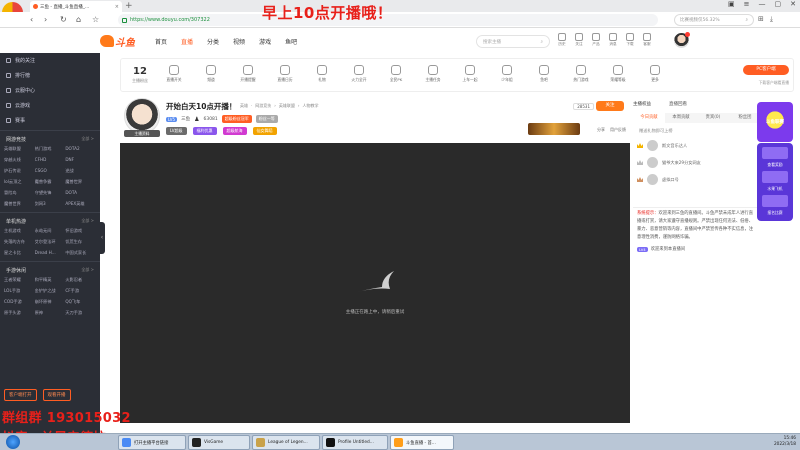 This screenshot has height=450, width=800. What do you see at coordinates (234, 131) in the screenshot?
I see `room-tag: 超级航海` at bounding box center [234, 131].